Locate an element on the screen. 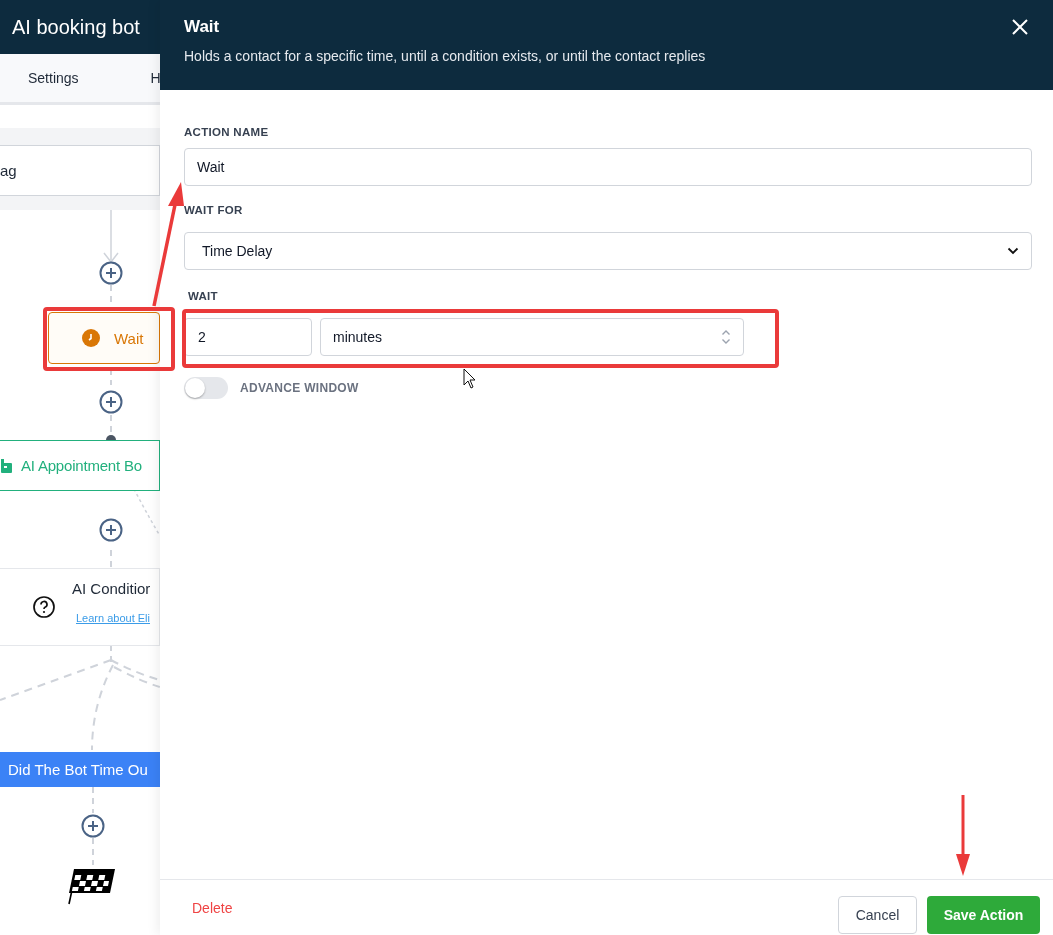 The width and height of the screenshot is (1053, 935). action-name-field: Wait is located at coordinates (608, 167).